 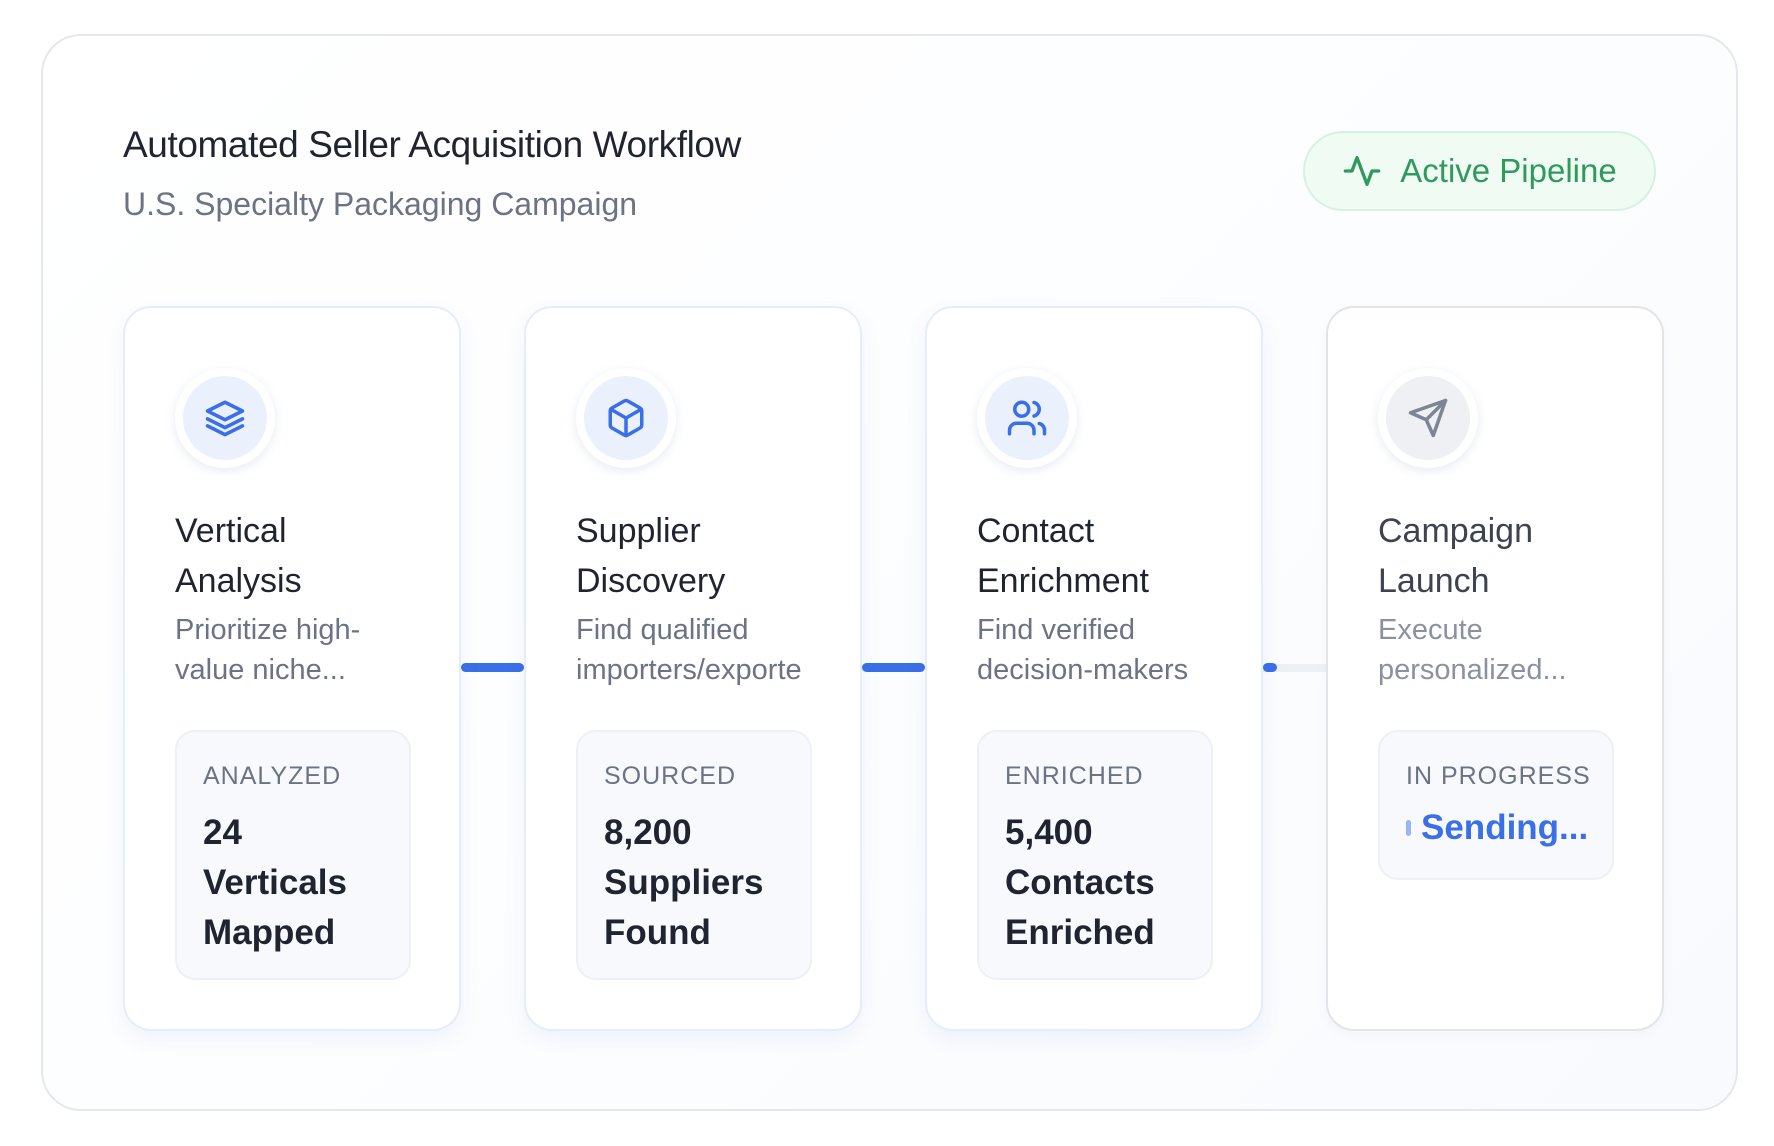 I want to click on stat-value: 5,400 Contacts Enriched, so click(x=1080, y=882).